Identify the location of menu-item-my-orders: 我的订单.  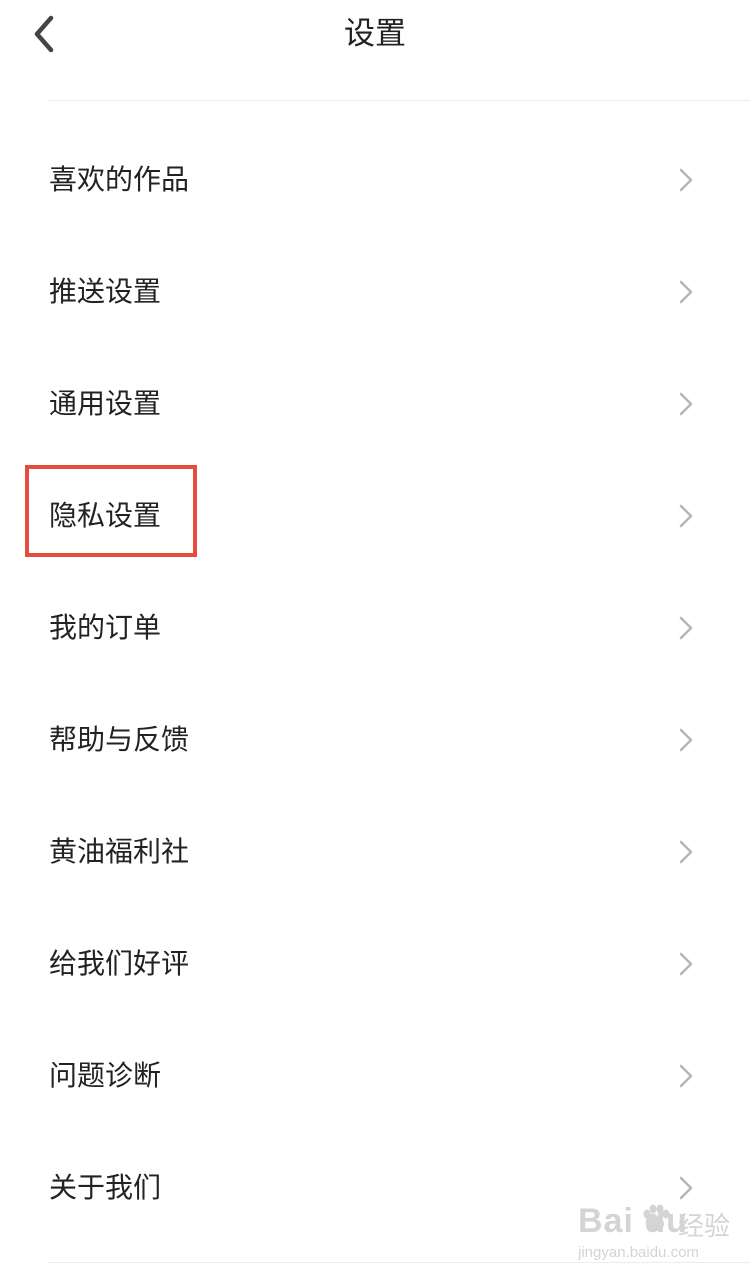
(375, 628).